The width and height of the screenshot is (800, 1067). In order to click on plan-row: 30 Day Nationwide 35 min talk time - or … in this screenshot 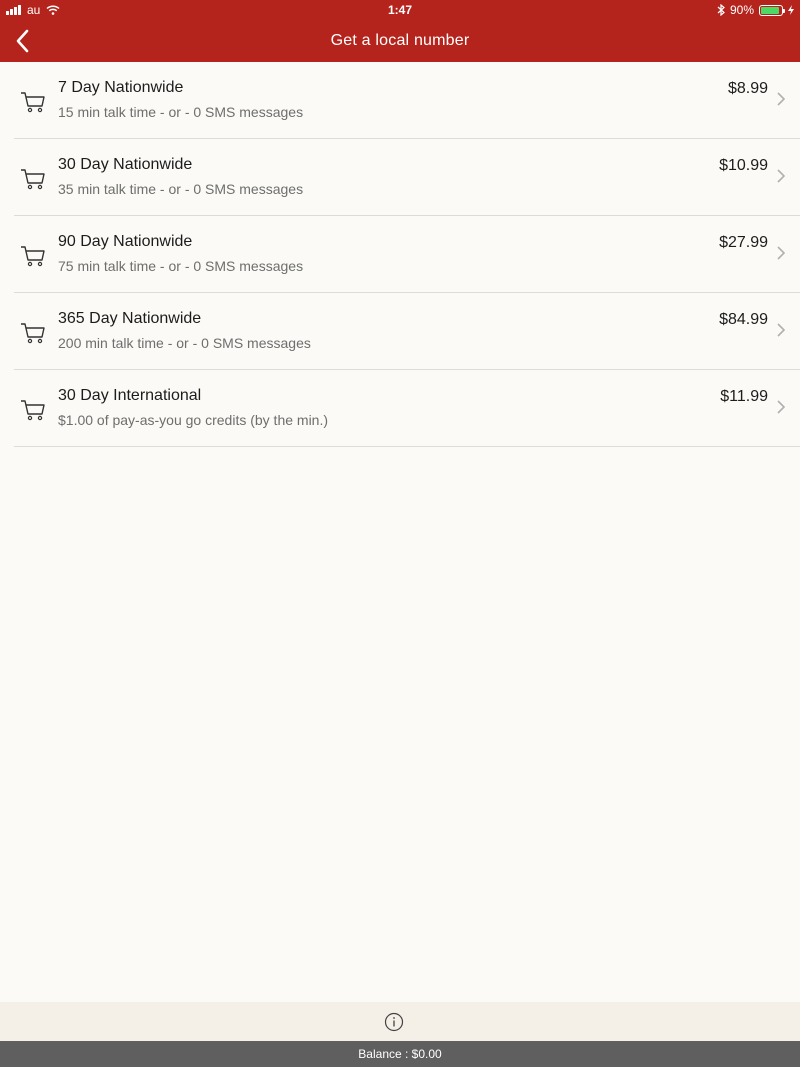, I will do `click(400, 177)`.